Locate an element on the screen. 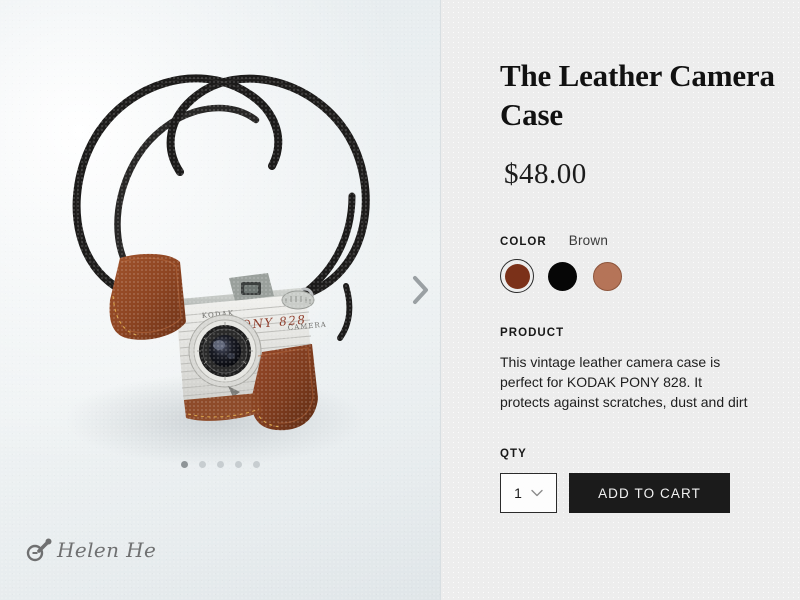 Image resolution: width=800 pixels, height=600 pixels. color-section-header: COLOR Brown is located at coordinates (650, 240).